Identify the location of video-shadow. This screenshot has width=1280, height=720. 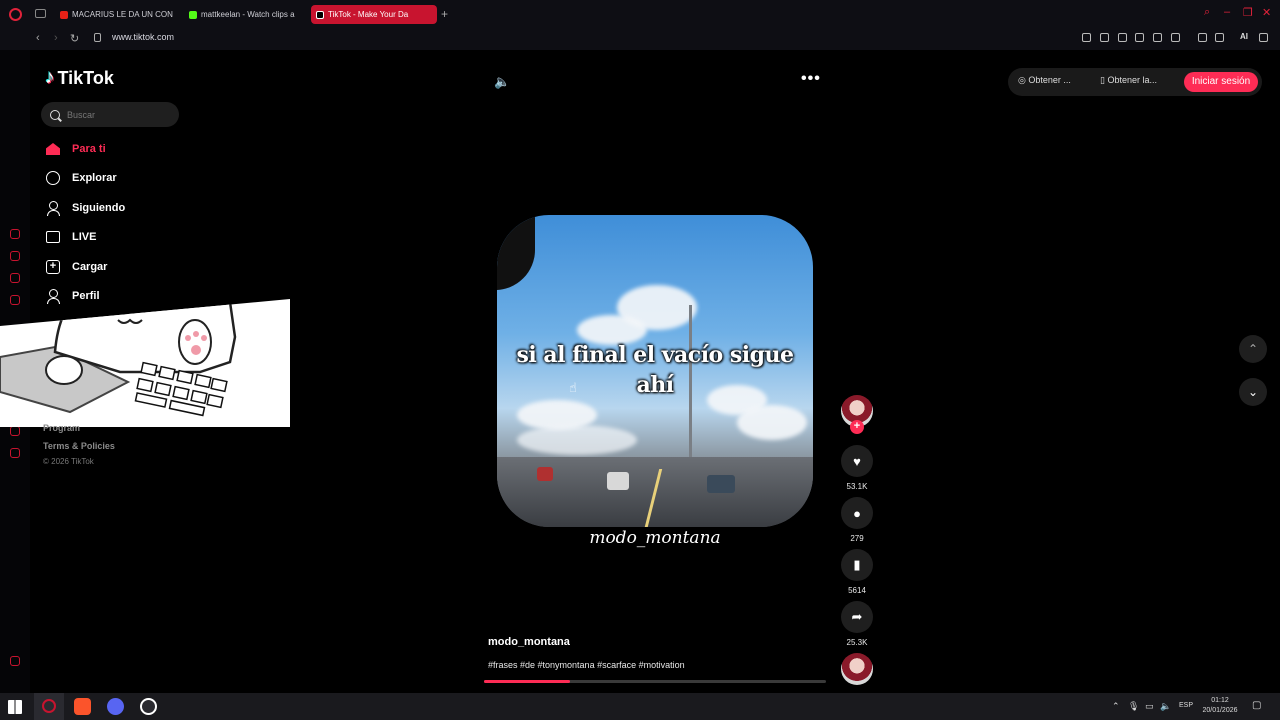
(516, 252).